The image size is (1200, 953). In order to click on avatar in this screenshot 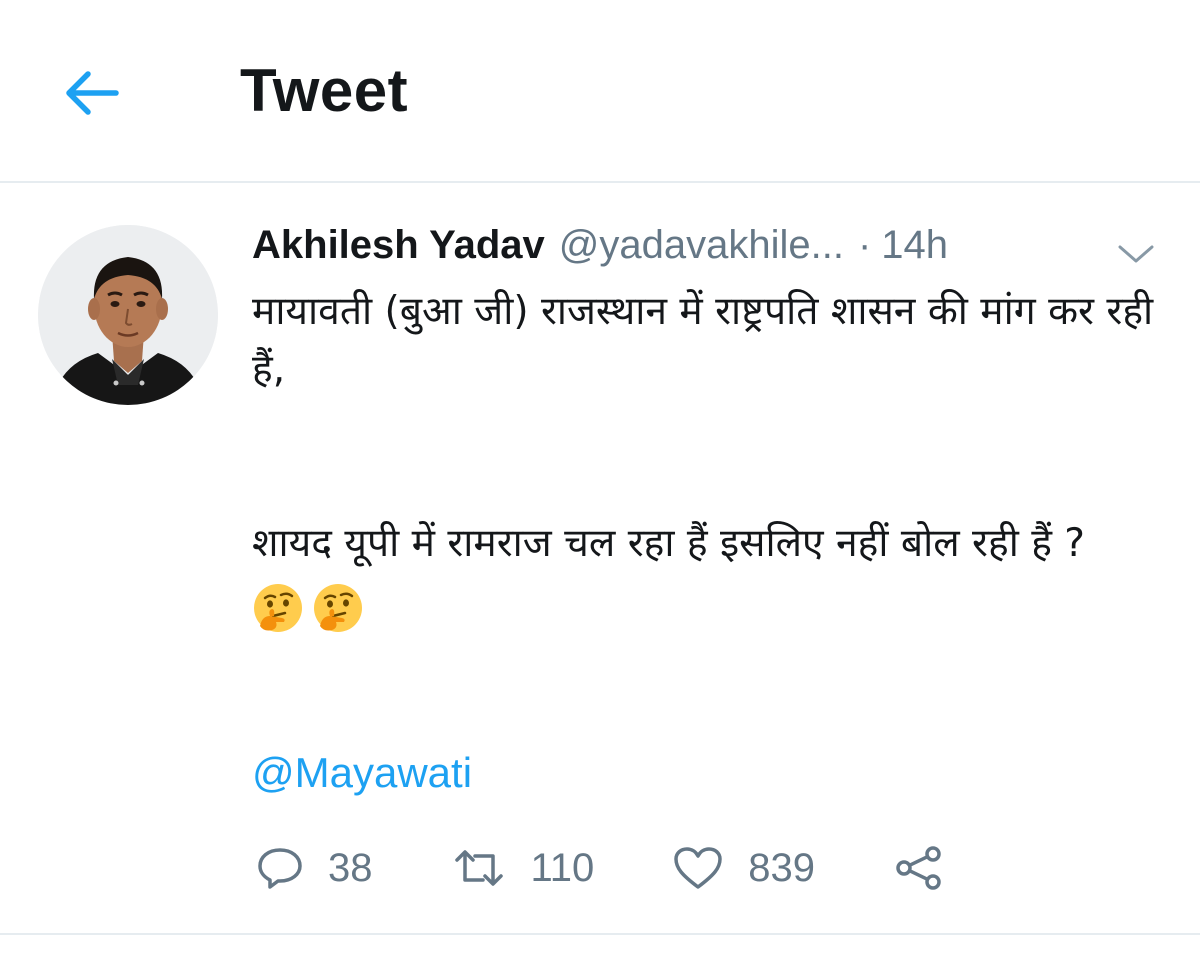, I will do `click(128, 315)`.